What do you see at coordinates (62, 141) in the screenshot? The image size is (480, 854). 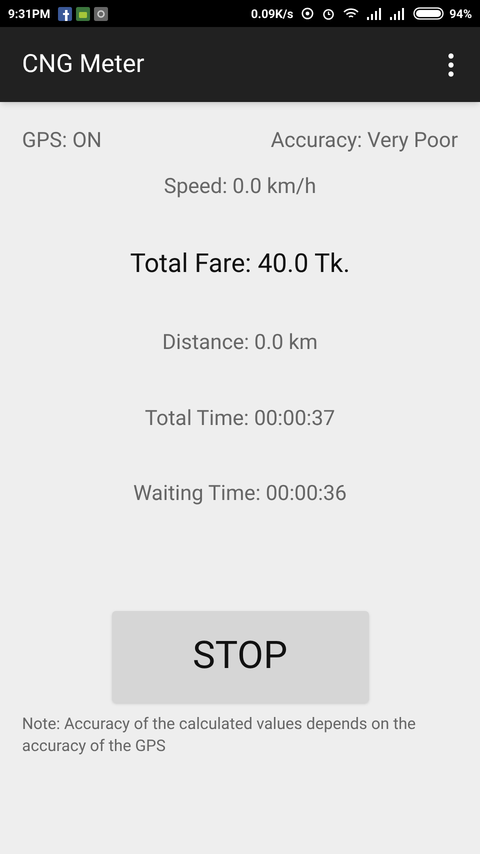 I see `gps-status: GPS: ON` at bounding box center [62, 141].